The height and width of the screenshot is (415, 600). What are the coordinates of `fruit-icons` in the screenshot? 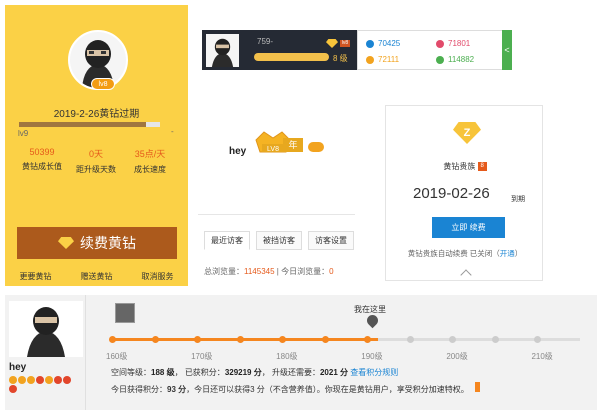 It's located at (44, 384).